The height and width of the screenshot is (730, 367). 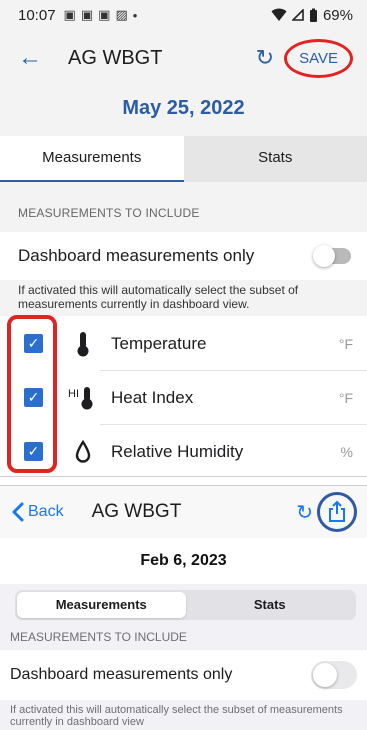 What do you see at coordinates (183, 111) in the screenshot?
I see `selected-date: May 25, 2022` at bounding box center [183, 111].